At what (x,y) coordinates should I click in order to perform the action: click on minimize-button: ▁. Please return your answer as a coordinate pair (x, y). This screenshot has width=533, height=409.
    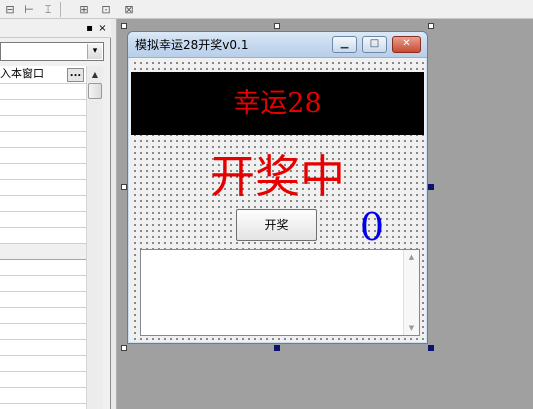
    Looking at the image, I should click on (344, 44).